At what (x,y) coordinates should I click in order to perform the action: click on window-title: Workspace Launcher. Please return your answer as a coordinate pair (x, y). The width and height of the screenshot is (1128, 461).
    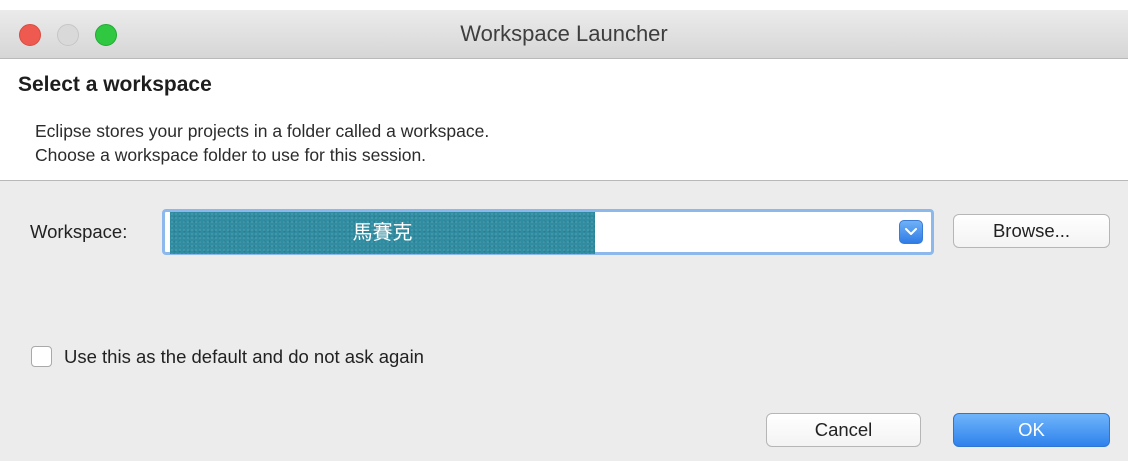
    Looking at the image, I should click on (564, 33).